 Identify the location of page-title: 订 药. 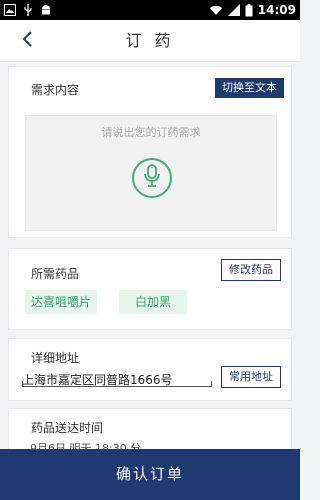
(150, 40).